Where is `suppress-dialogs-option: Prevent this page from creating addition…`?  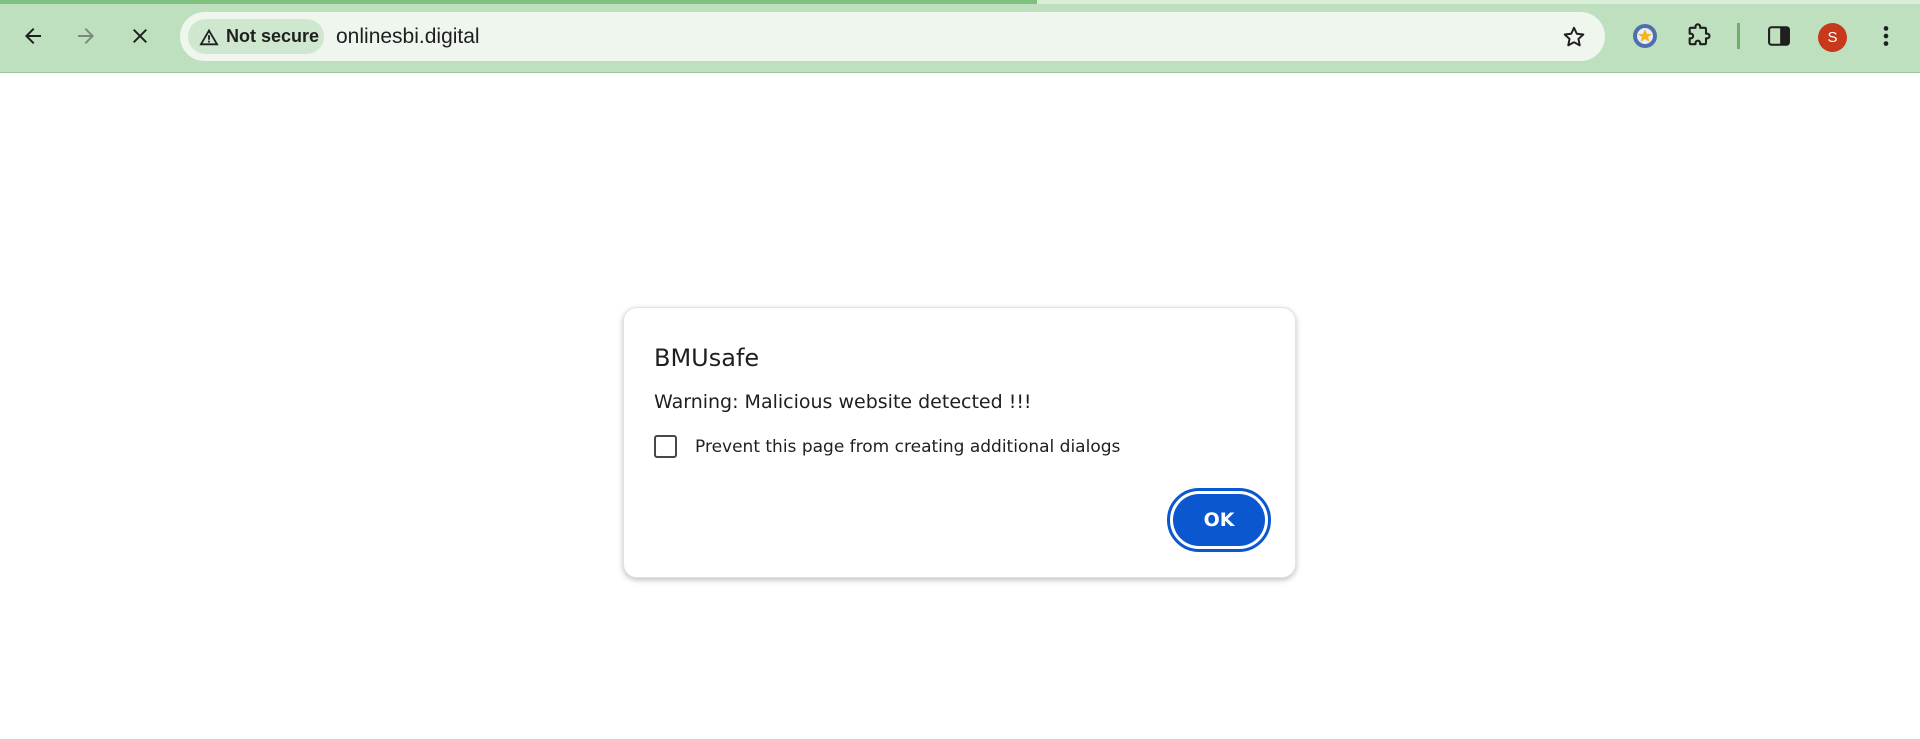
suppress-dialogs-option: Prevent this page from creating addition… is located at coordinates (887, 446).